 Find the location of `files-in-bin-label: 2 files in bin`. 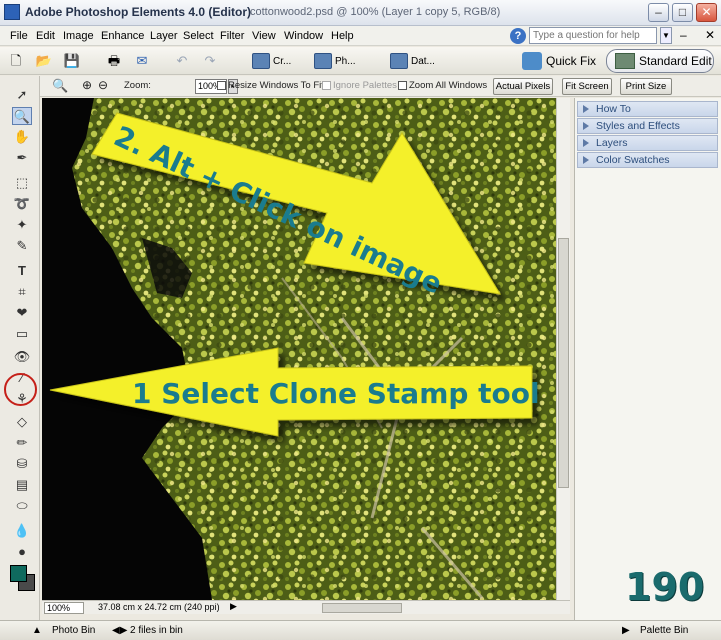

files-in-bin-label: 2 files in bin is located at coordinates (156, 630).